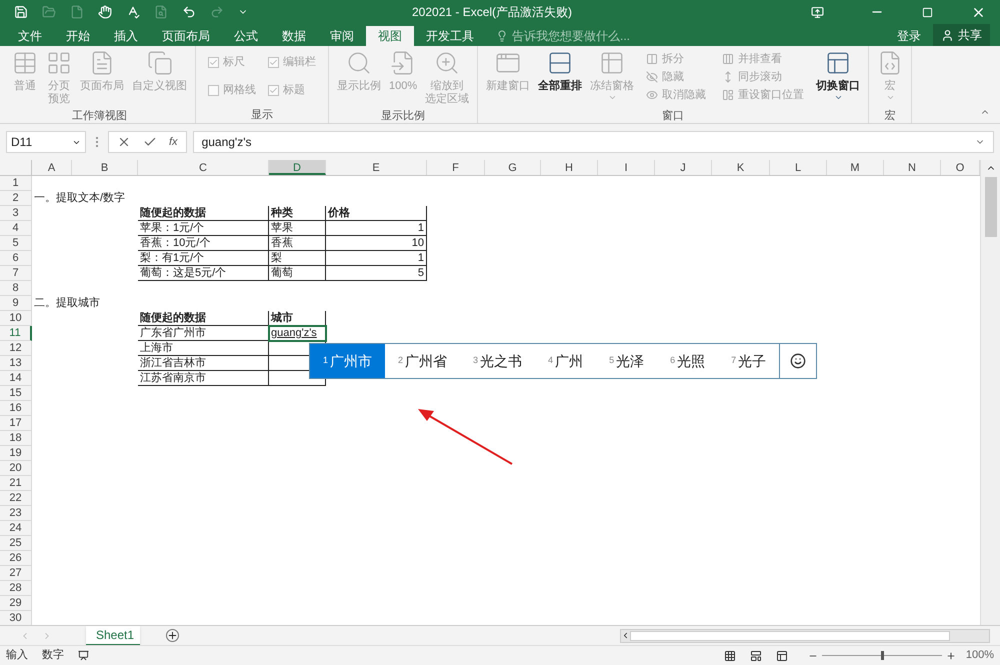  What do you see at coordinates (297, 167) in the screenshot?
I see `column-header: D` at bounding box center [297, 167].